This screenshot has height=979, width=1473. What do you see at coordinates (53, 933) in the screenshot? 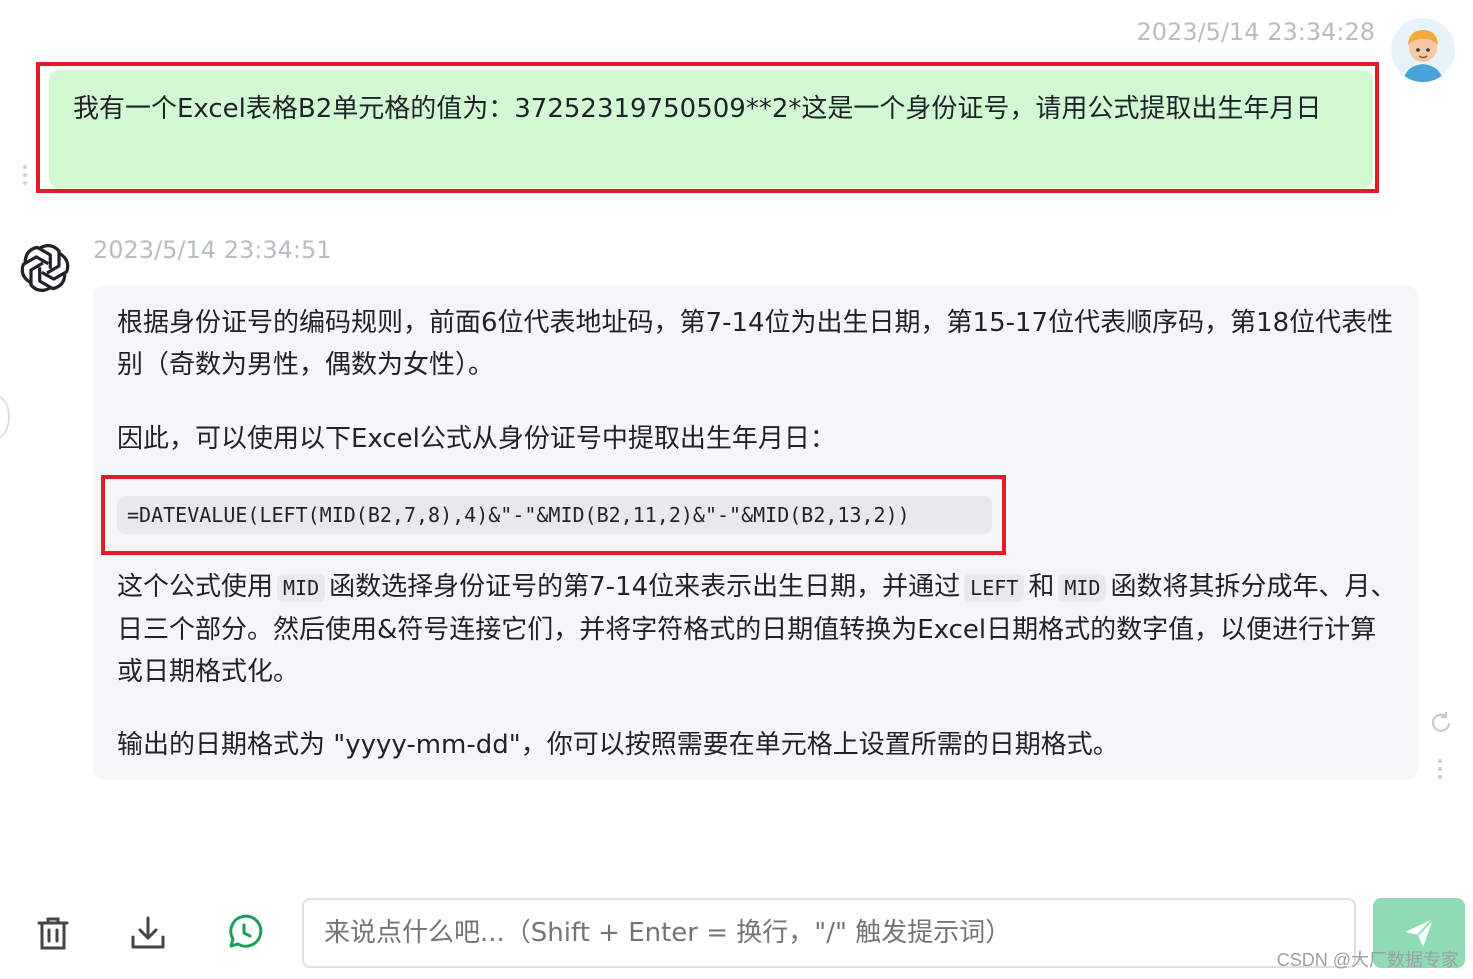
I see `trash-icon` at bounding box center [53, 933].